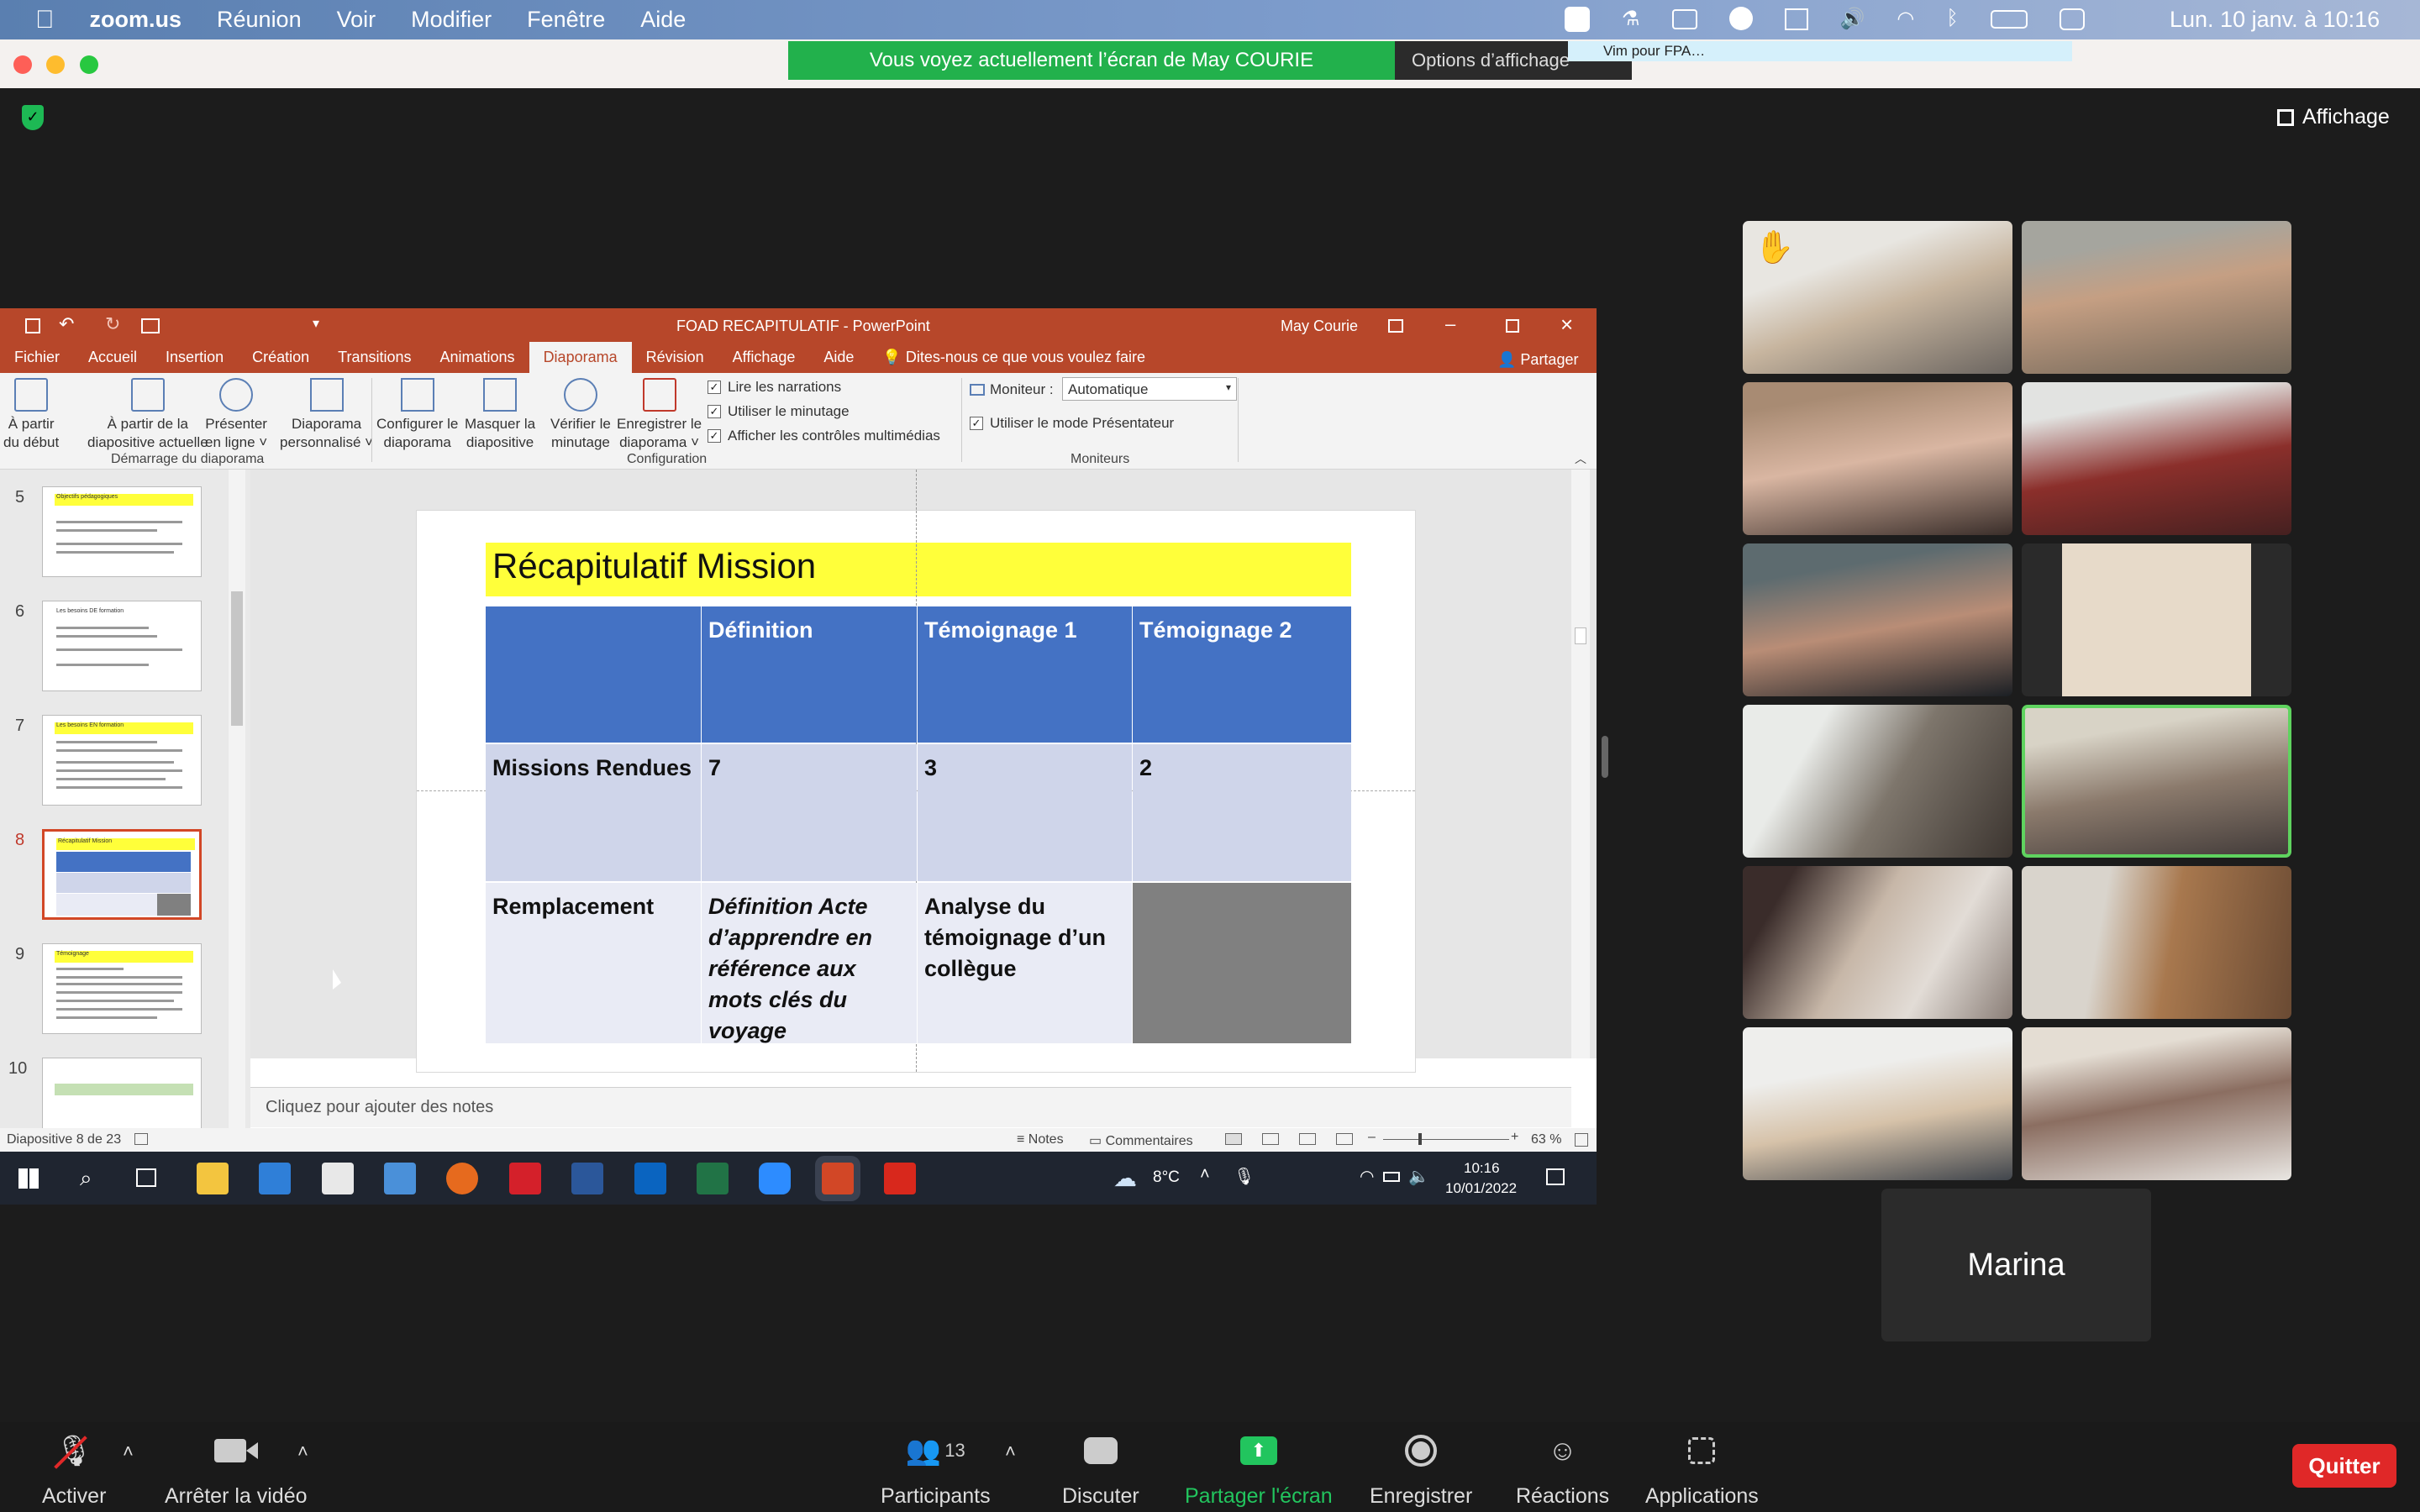 The width and height of the screenshot is (2420, 1512). I want to click on weather-icon: ☁, so click(1125, 1178).